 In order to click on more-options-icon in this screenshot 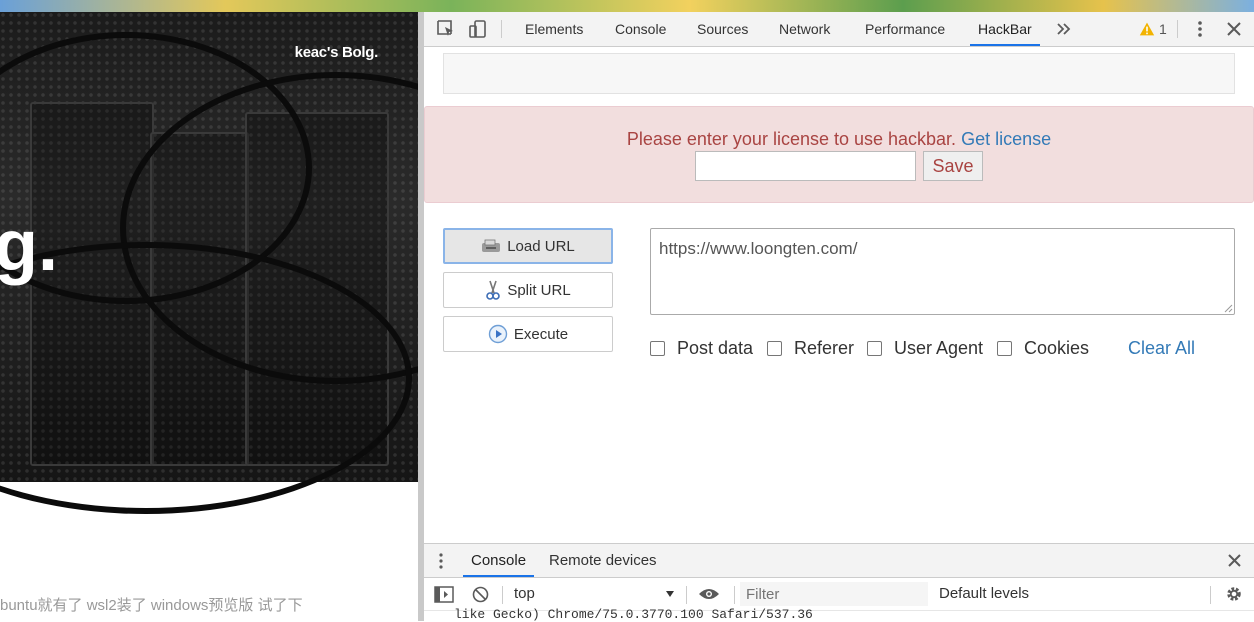, I will do `click(1200, 29)`.